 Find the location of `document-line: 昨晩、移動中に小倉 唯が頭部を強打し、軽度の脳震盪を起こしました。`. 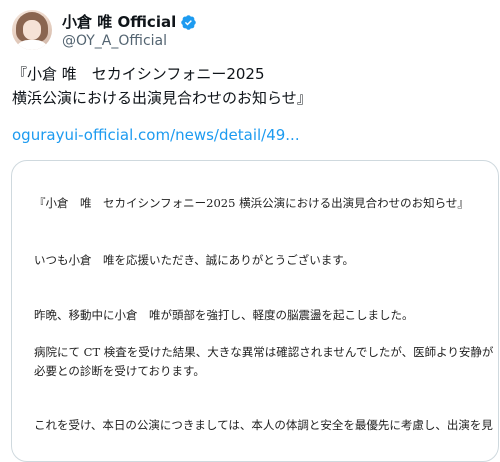

document-line: 昨晩、移動中に小倉 唯が頭部を強打し、軽度の脳震盪を起こしました。 is located at coordinates (224, 315).